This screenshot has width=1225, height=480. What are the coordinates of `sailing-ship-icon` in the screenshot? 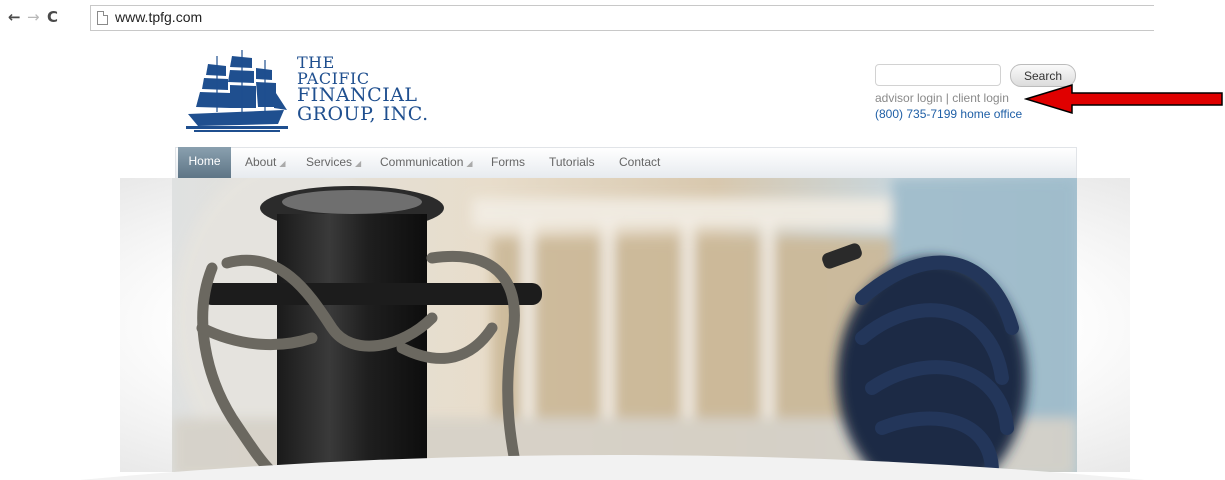 It's located at (237, 92).